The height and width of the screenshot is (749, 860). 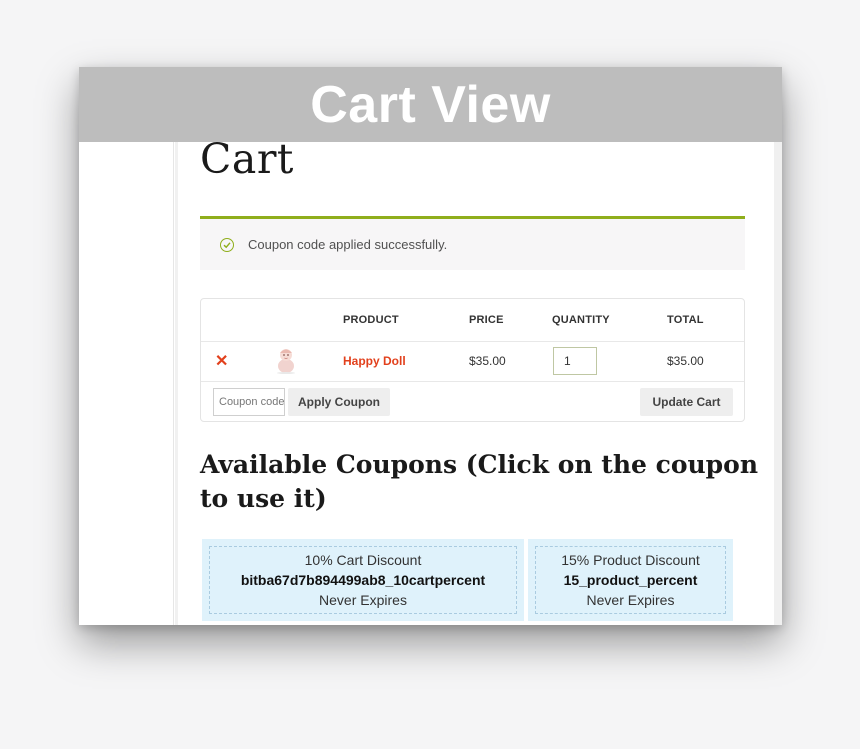 I want to click on right-scrollbar, so click(x=778, y=383).